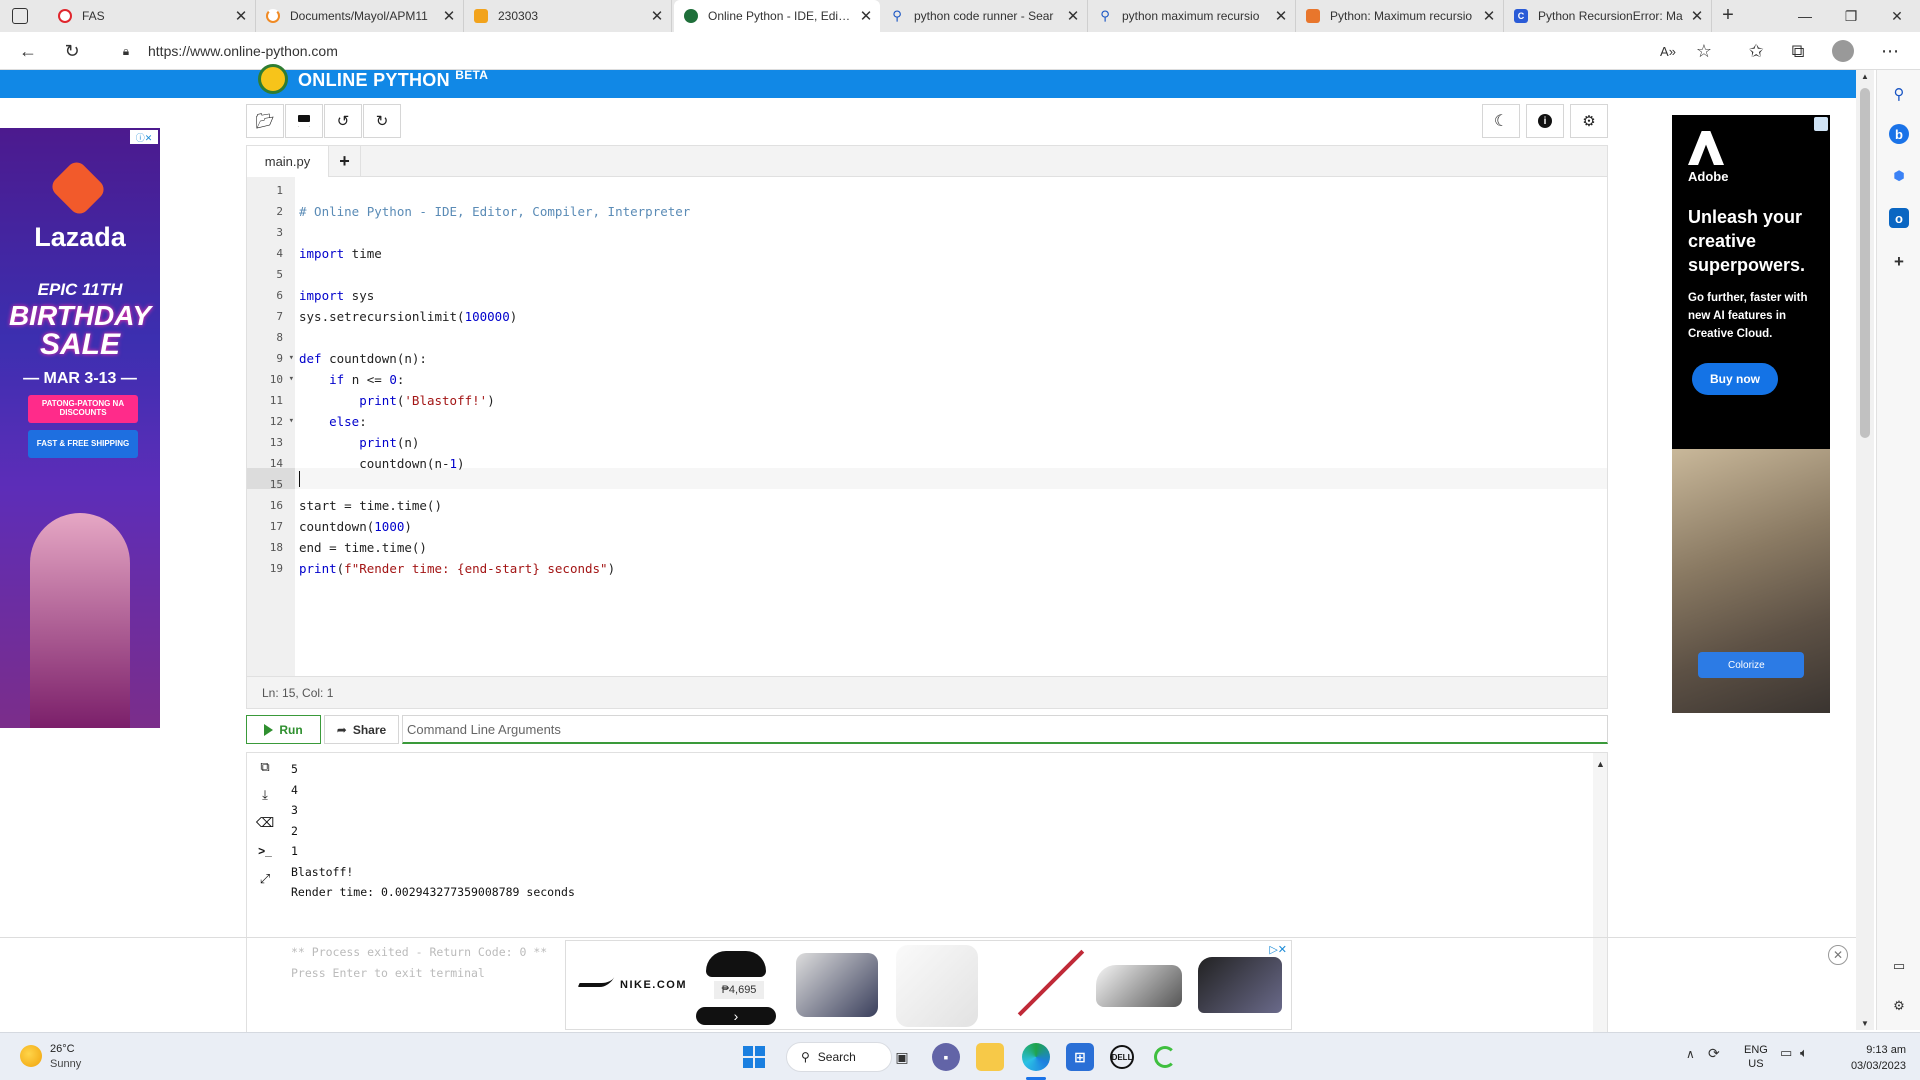 This screenshot has width=1920, height=1080. Describe the element at coordinates (265, 795) in the screenshot. I see `download-icon: ⤓` at that location.